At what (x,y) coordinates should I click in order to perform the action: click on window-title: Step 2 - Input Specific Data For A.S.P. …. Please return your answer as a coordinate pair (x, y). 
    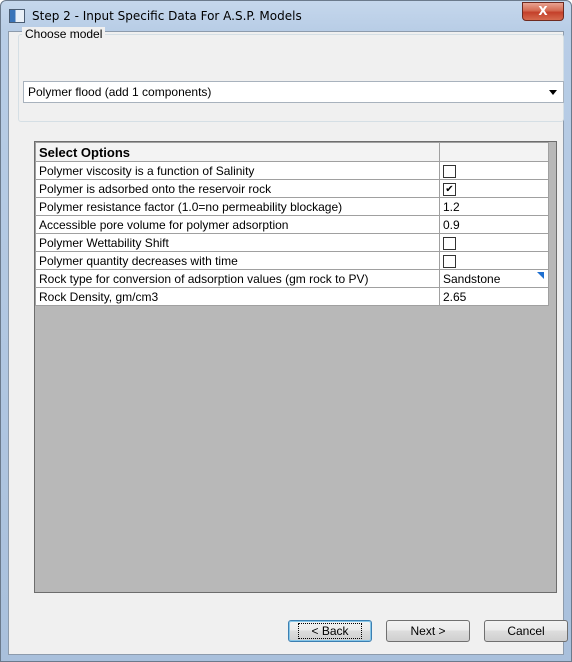
    Looking at the image, I should click on (167, 16).